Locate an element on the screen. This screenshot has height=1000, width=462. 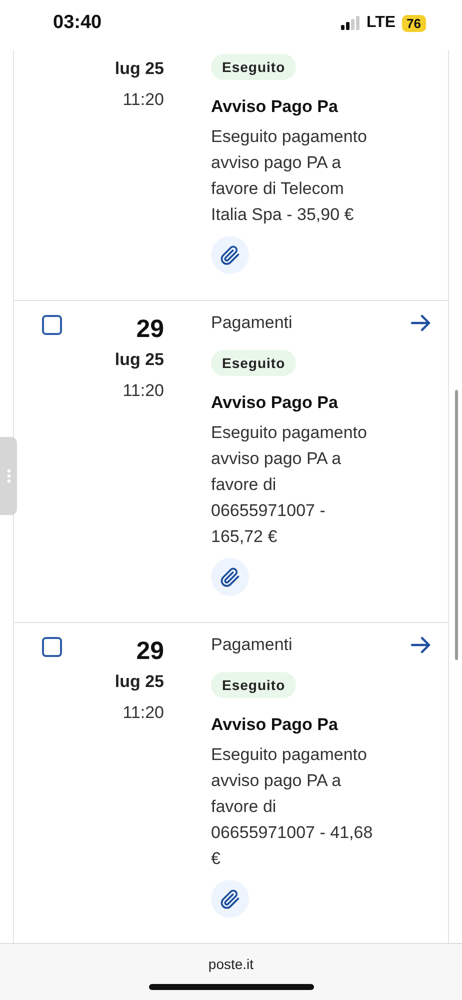
network-label: LTE is located at coordinates (381, 23).